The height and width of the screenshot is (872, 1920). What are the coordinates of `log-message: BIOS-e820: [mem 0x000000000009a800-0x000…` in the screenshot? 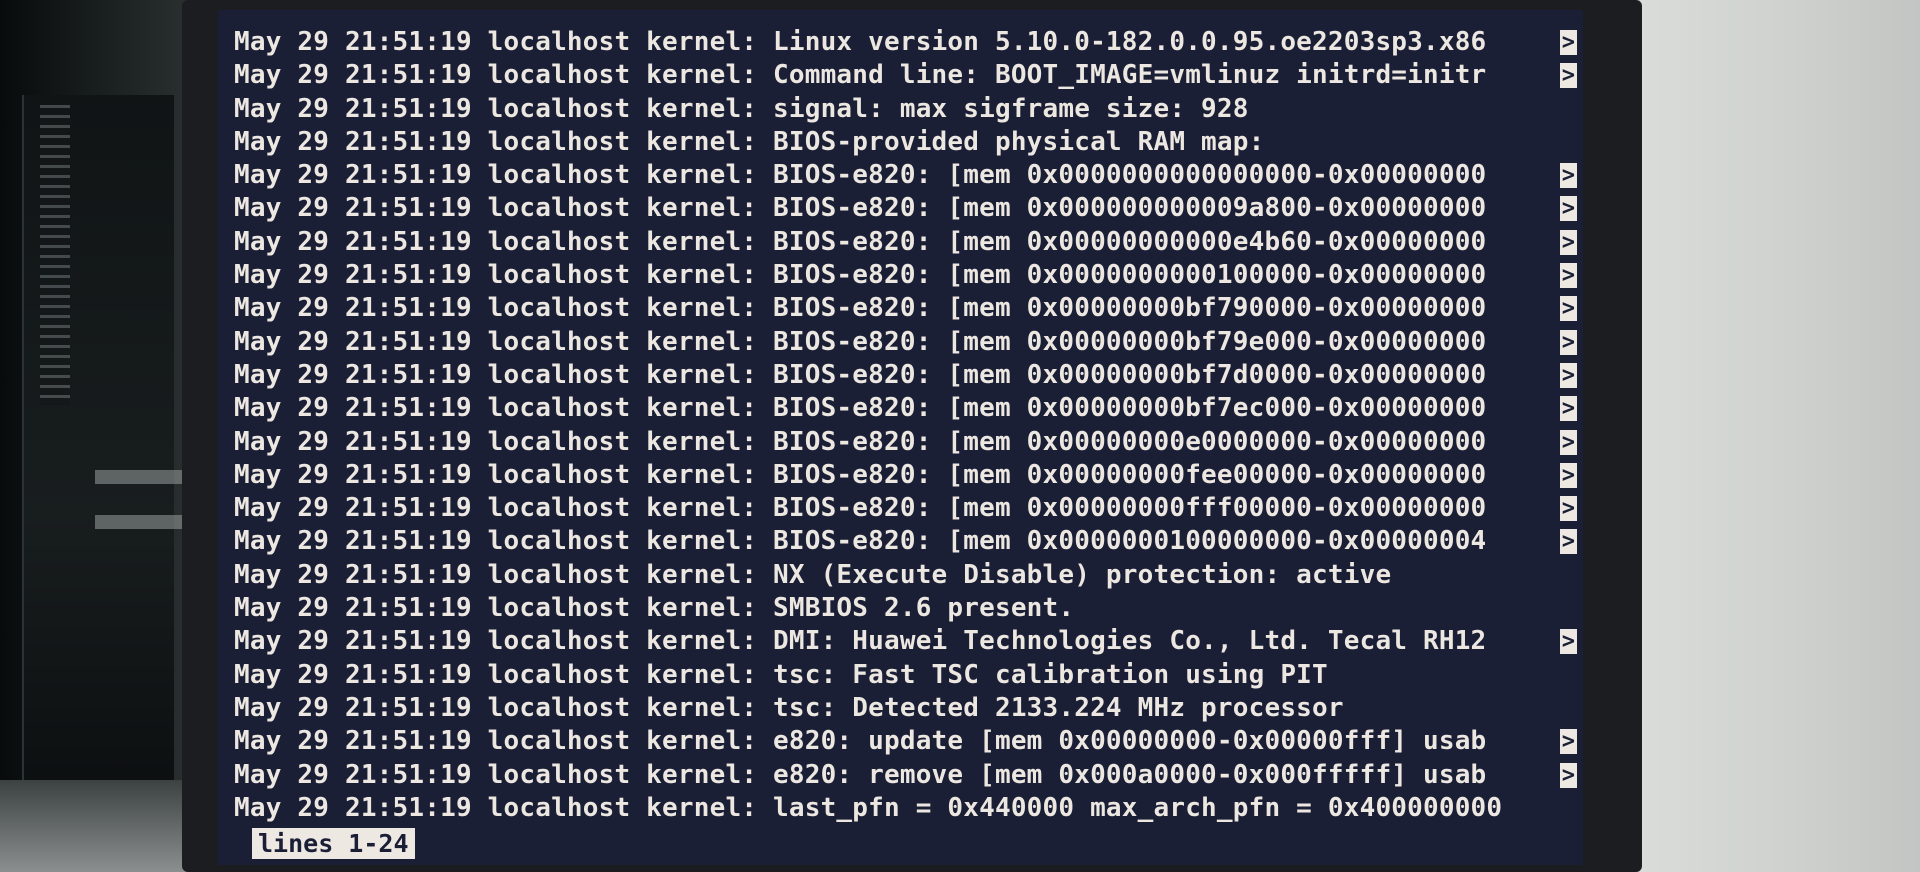 It's located at (1130, 208).